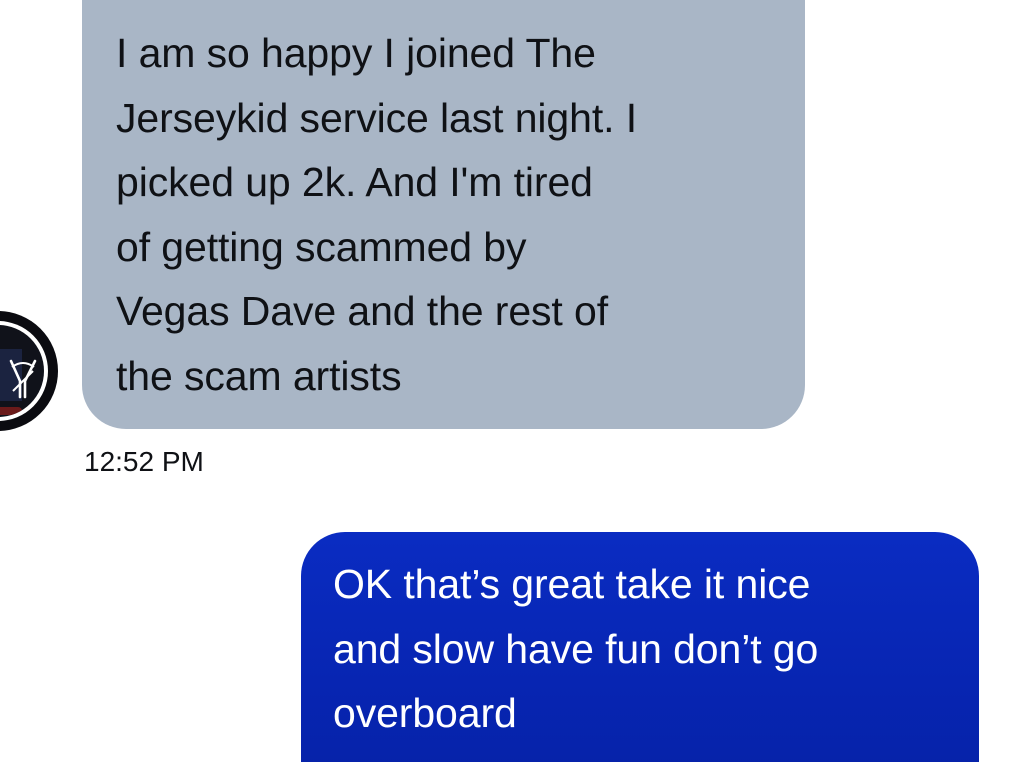  What do you see at coordinates (11, 411) in the screenshot?
I see `avatar-accent` at bounding box center [11, 411].